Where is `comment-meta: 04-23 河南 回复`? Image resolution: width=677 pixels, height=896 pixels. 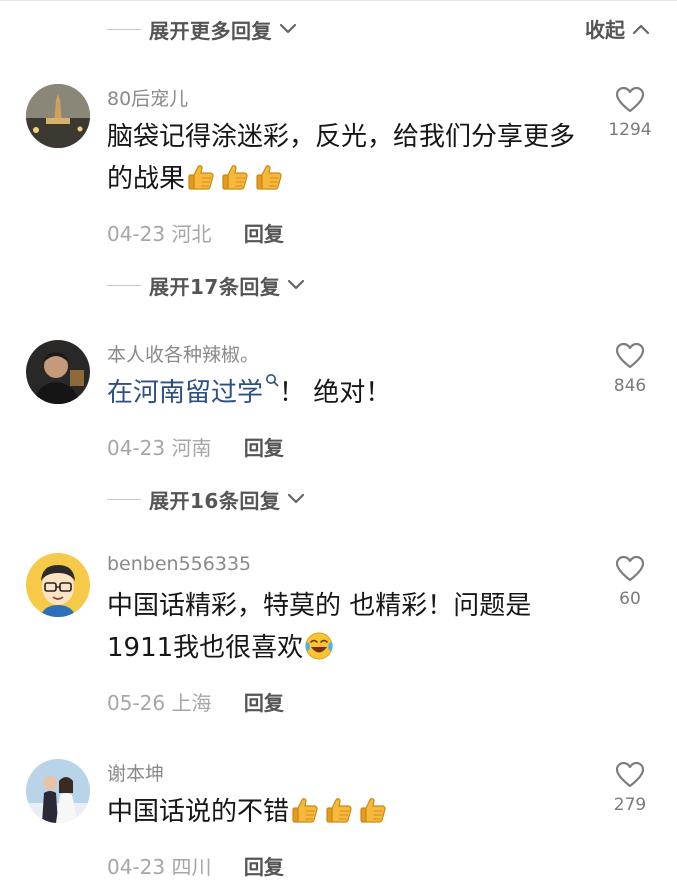
comment-meta: 04-23 河南 回复 is located at coordinates (195, 446).